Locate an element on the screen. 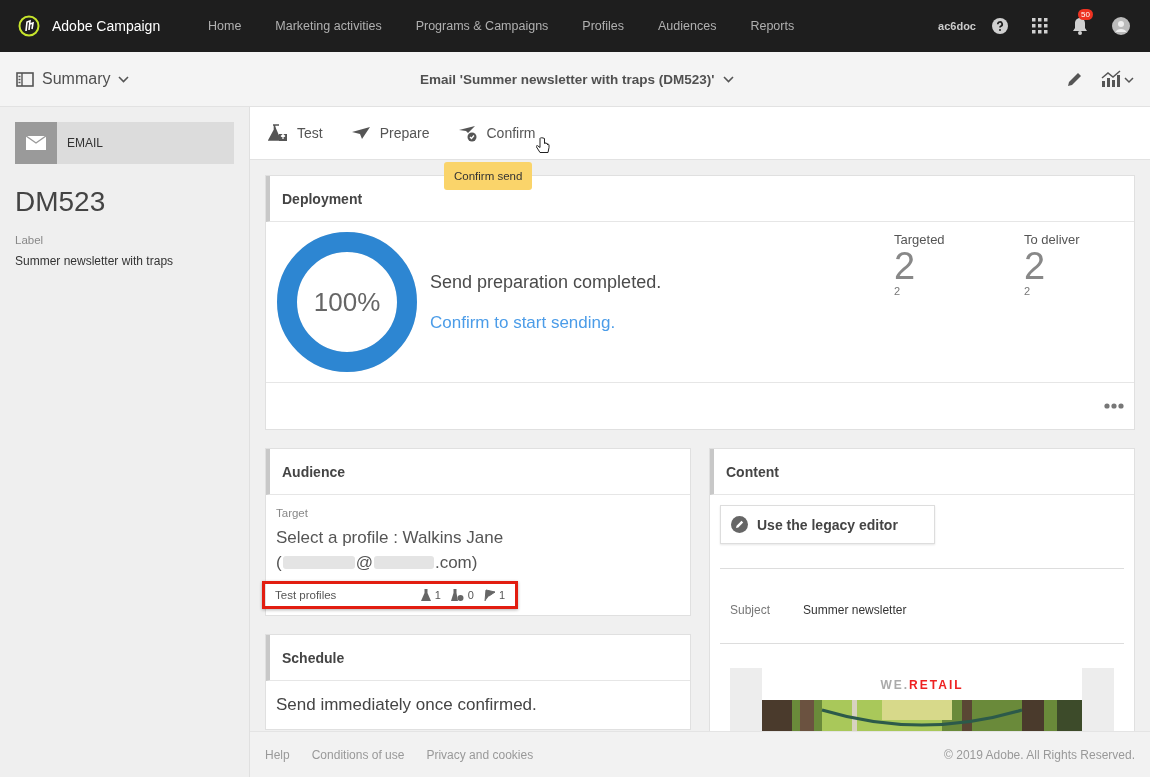  nav-link: Marketing activities is located at coordinates (328, 26).